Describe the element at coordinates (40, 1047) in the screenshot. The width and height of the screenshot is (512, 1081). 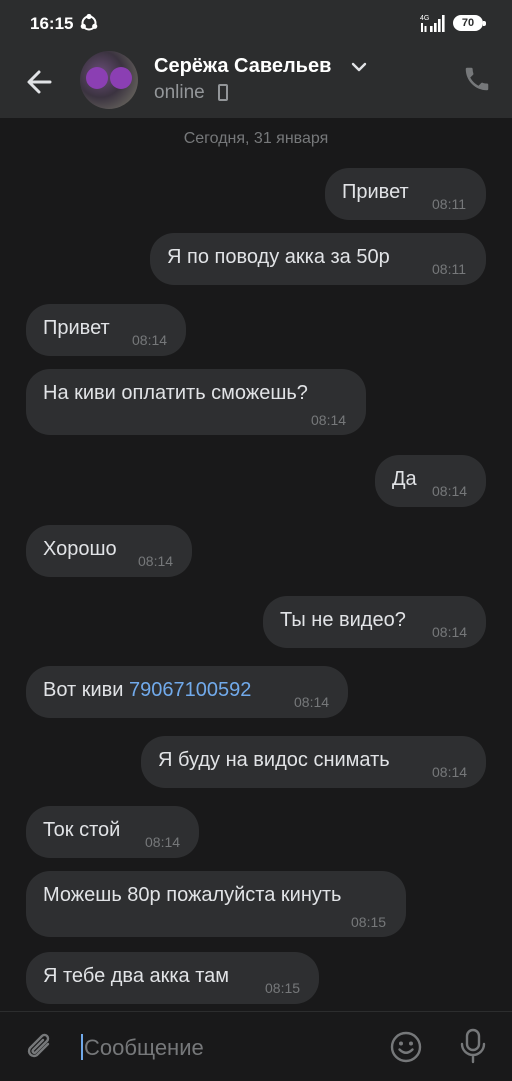
I see `paperclip-icon` at that location.